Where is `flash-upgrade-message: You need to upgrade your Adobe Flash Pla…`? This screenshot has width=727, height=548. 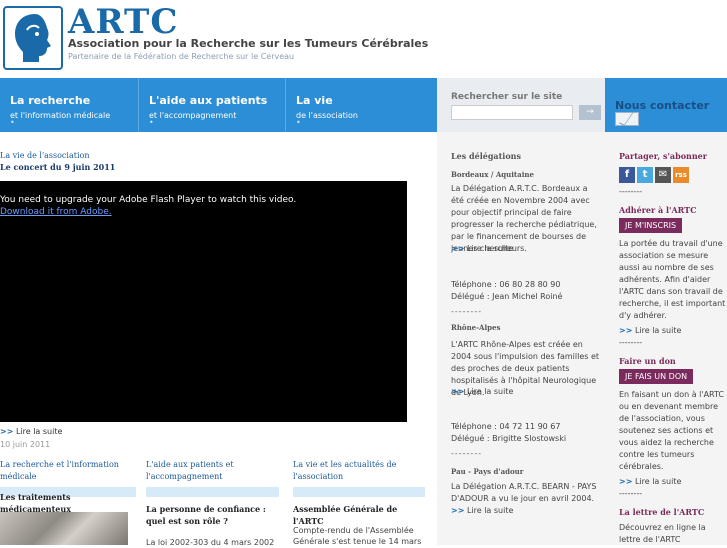 flash-upgrade-message: You need to upgrade your Adobe Flash Pla… is located at coordinates (148, 200).